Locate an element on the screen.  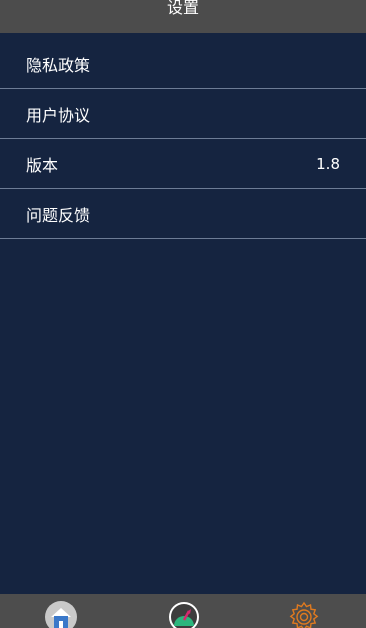
home-icon is located at coordinates (61, 614).